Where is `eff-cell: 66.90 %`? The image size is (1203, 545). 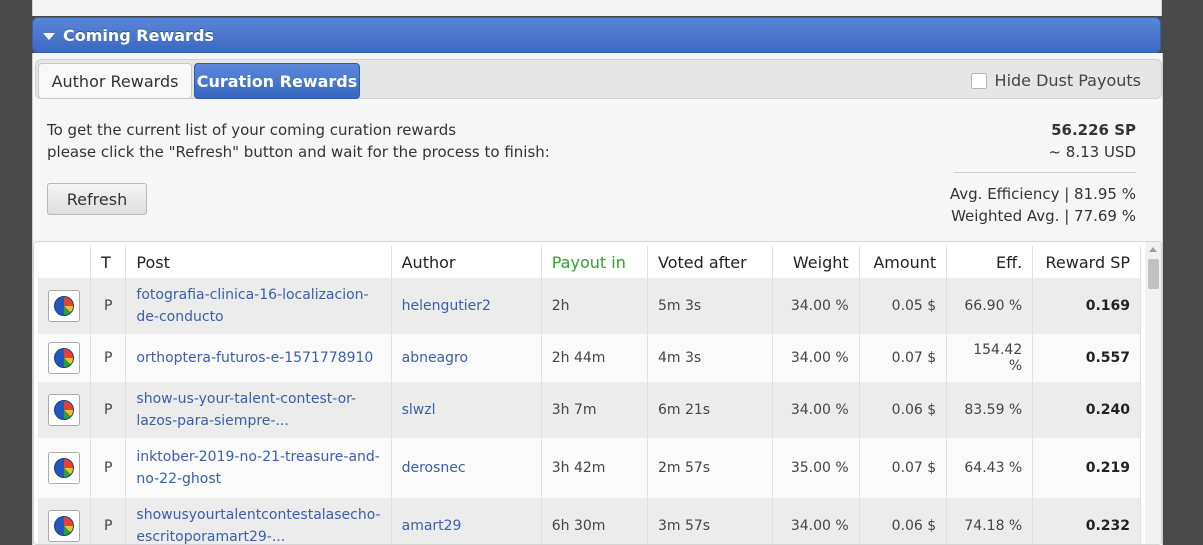 eff-cell: 66.90 % is located at coordinates (990, 306).